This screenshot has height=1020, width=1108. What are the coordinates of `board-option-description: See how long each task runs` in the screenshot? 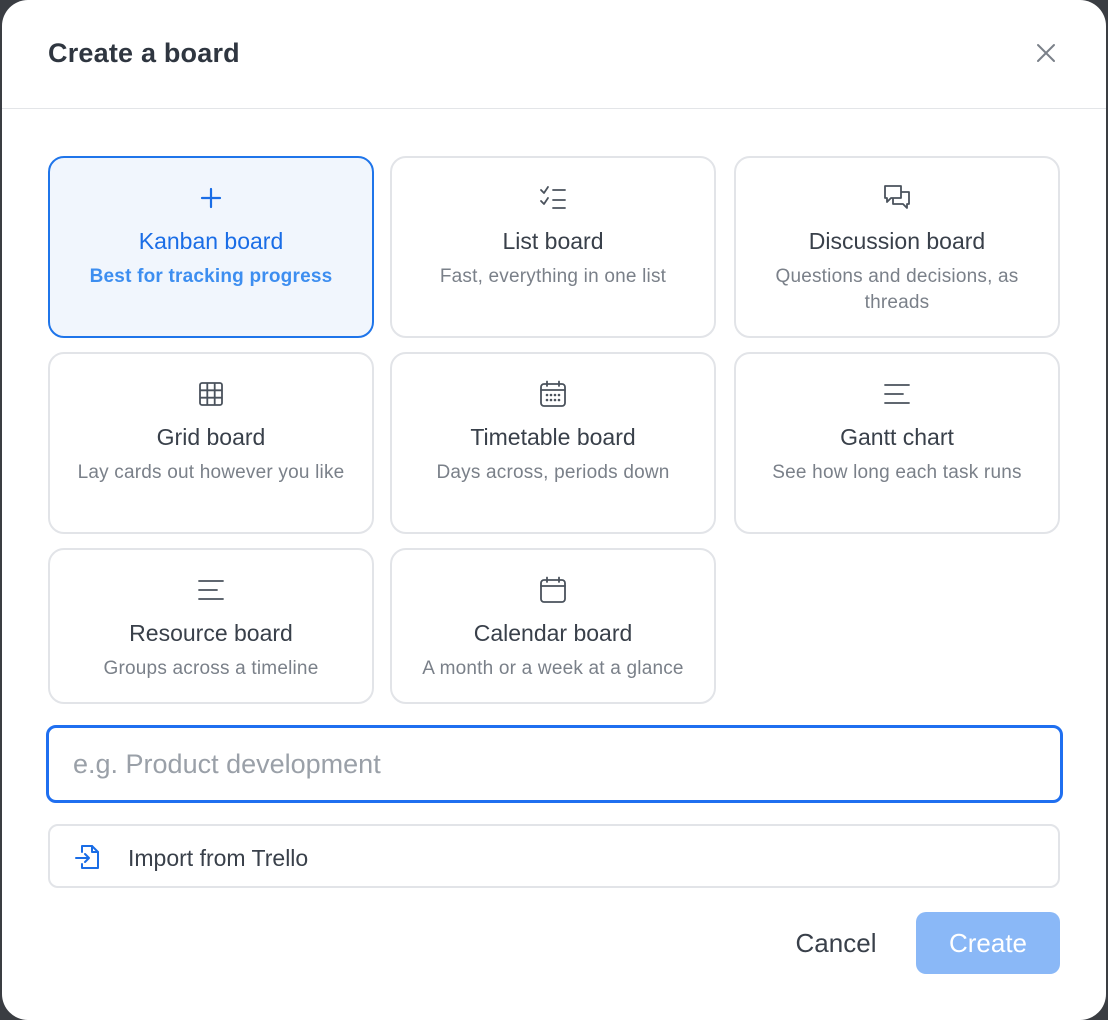 It's located at (897, 472).